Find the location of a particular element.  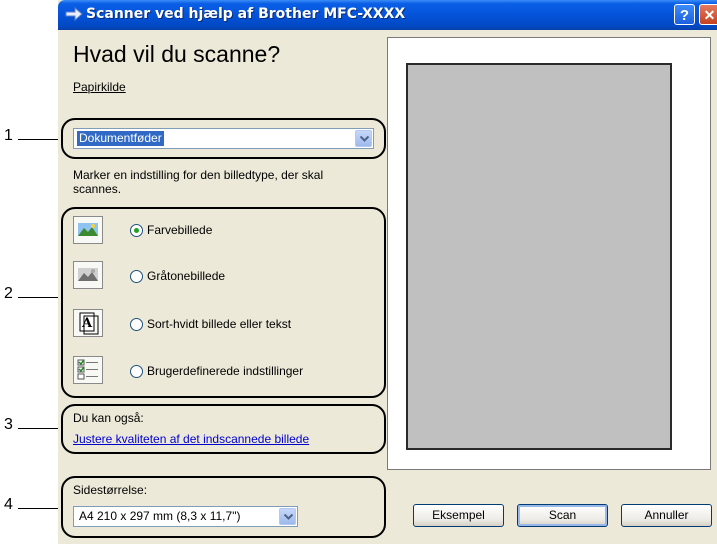

color-photo-icon is located at coordinates (88, 230).